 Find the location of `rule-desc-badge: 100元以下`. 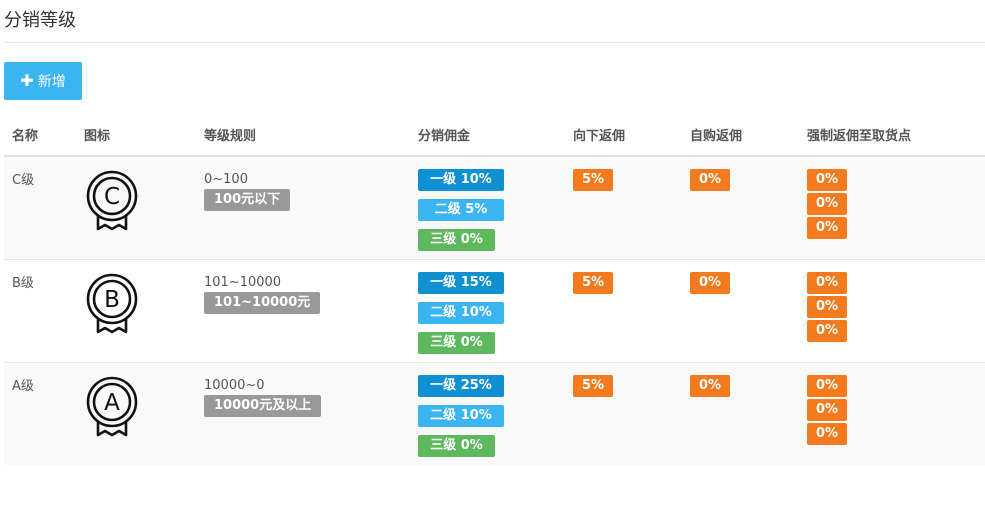

rule-desc-badge: 100元以下 is located at coordinates (247, 200).